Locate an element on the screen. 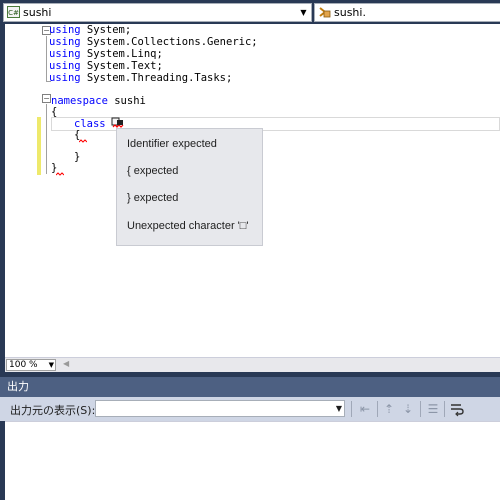  navigation-bar: C# sushi ▼ sushi. is located at coordinates (250, 12).